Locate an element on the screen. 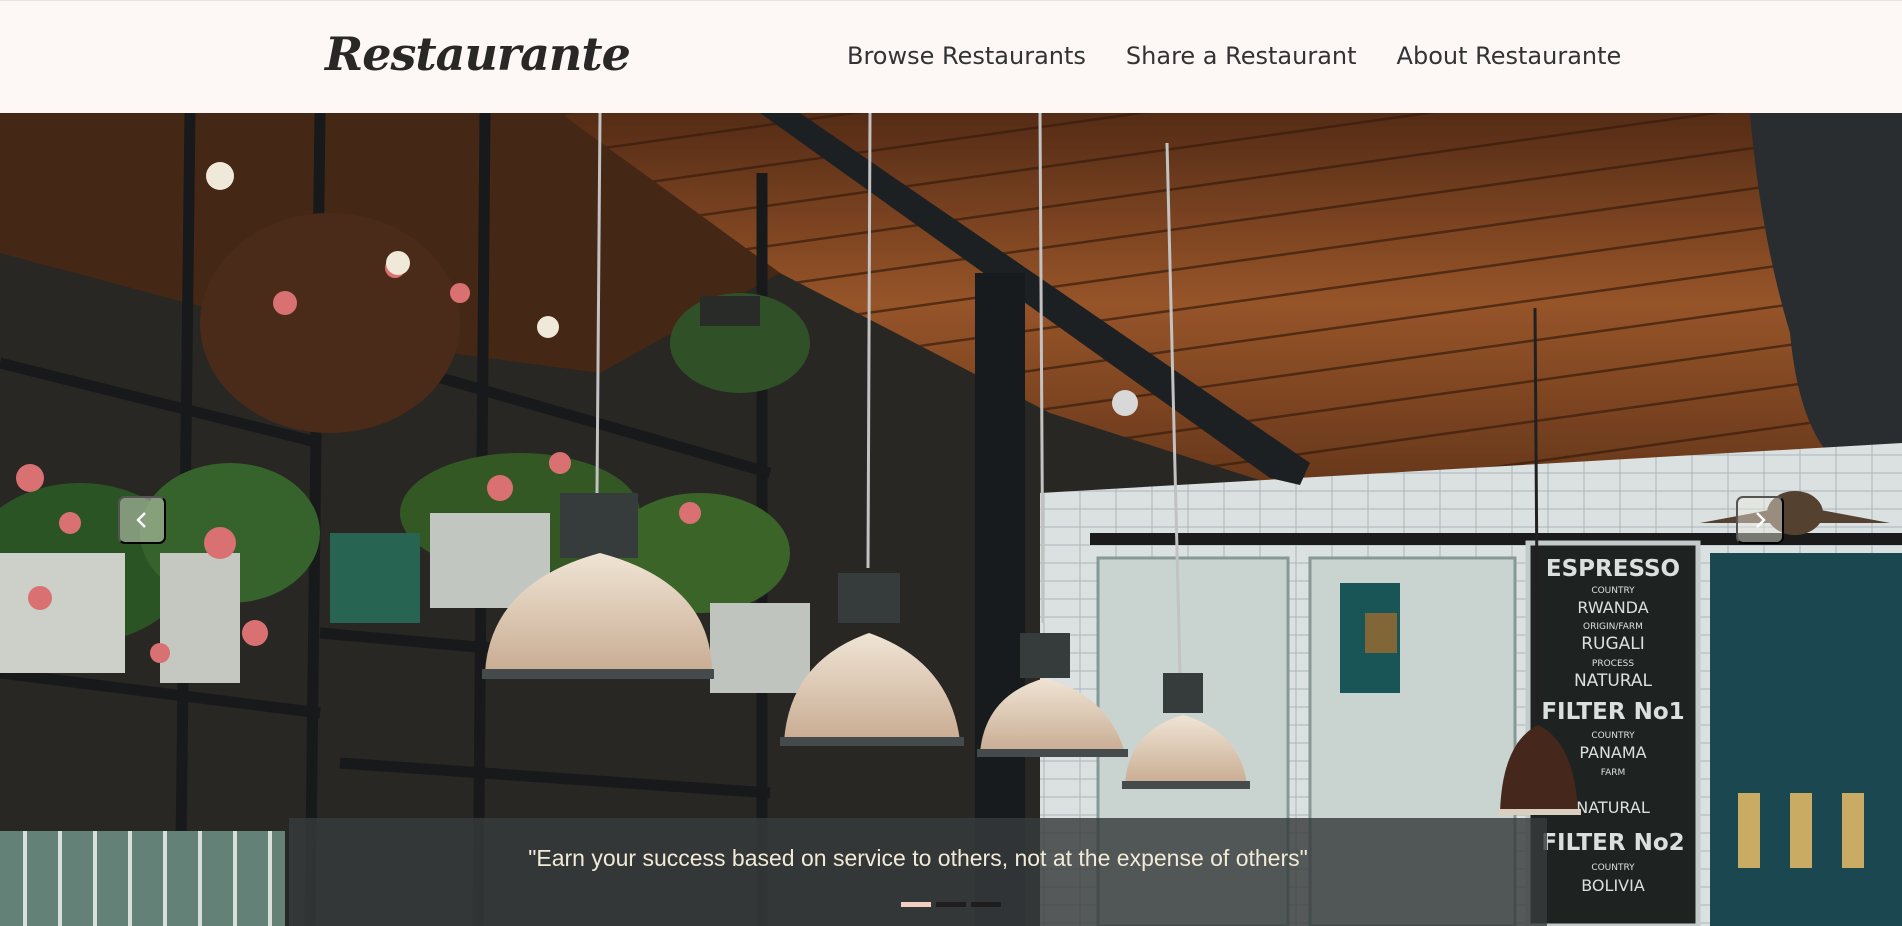  chevron-left-icon is located at coordinates (141, 520).